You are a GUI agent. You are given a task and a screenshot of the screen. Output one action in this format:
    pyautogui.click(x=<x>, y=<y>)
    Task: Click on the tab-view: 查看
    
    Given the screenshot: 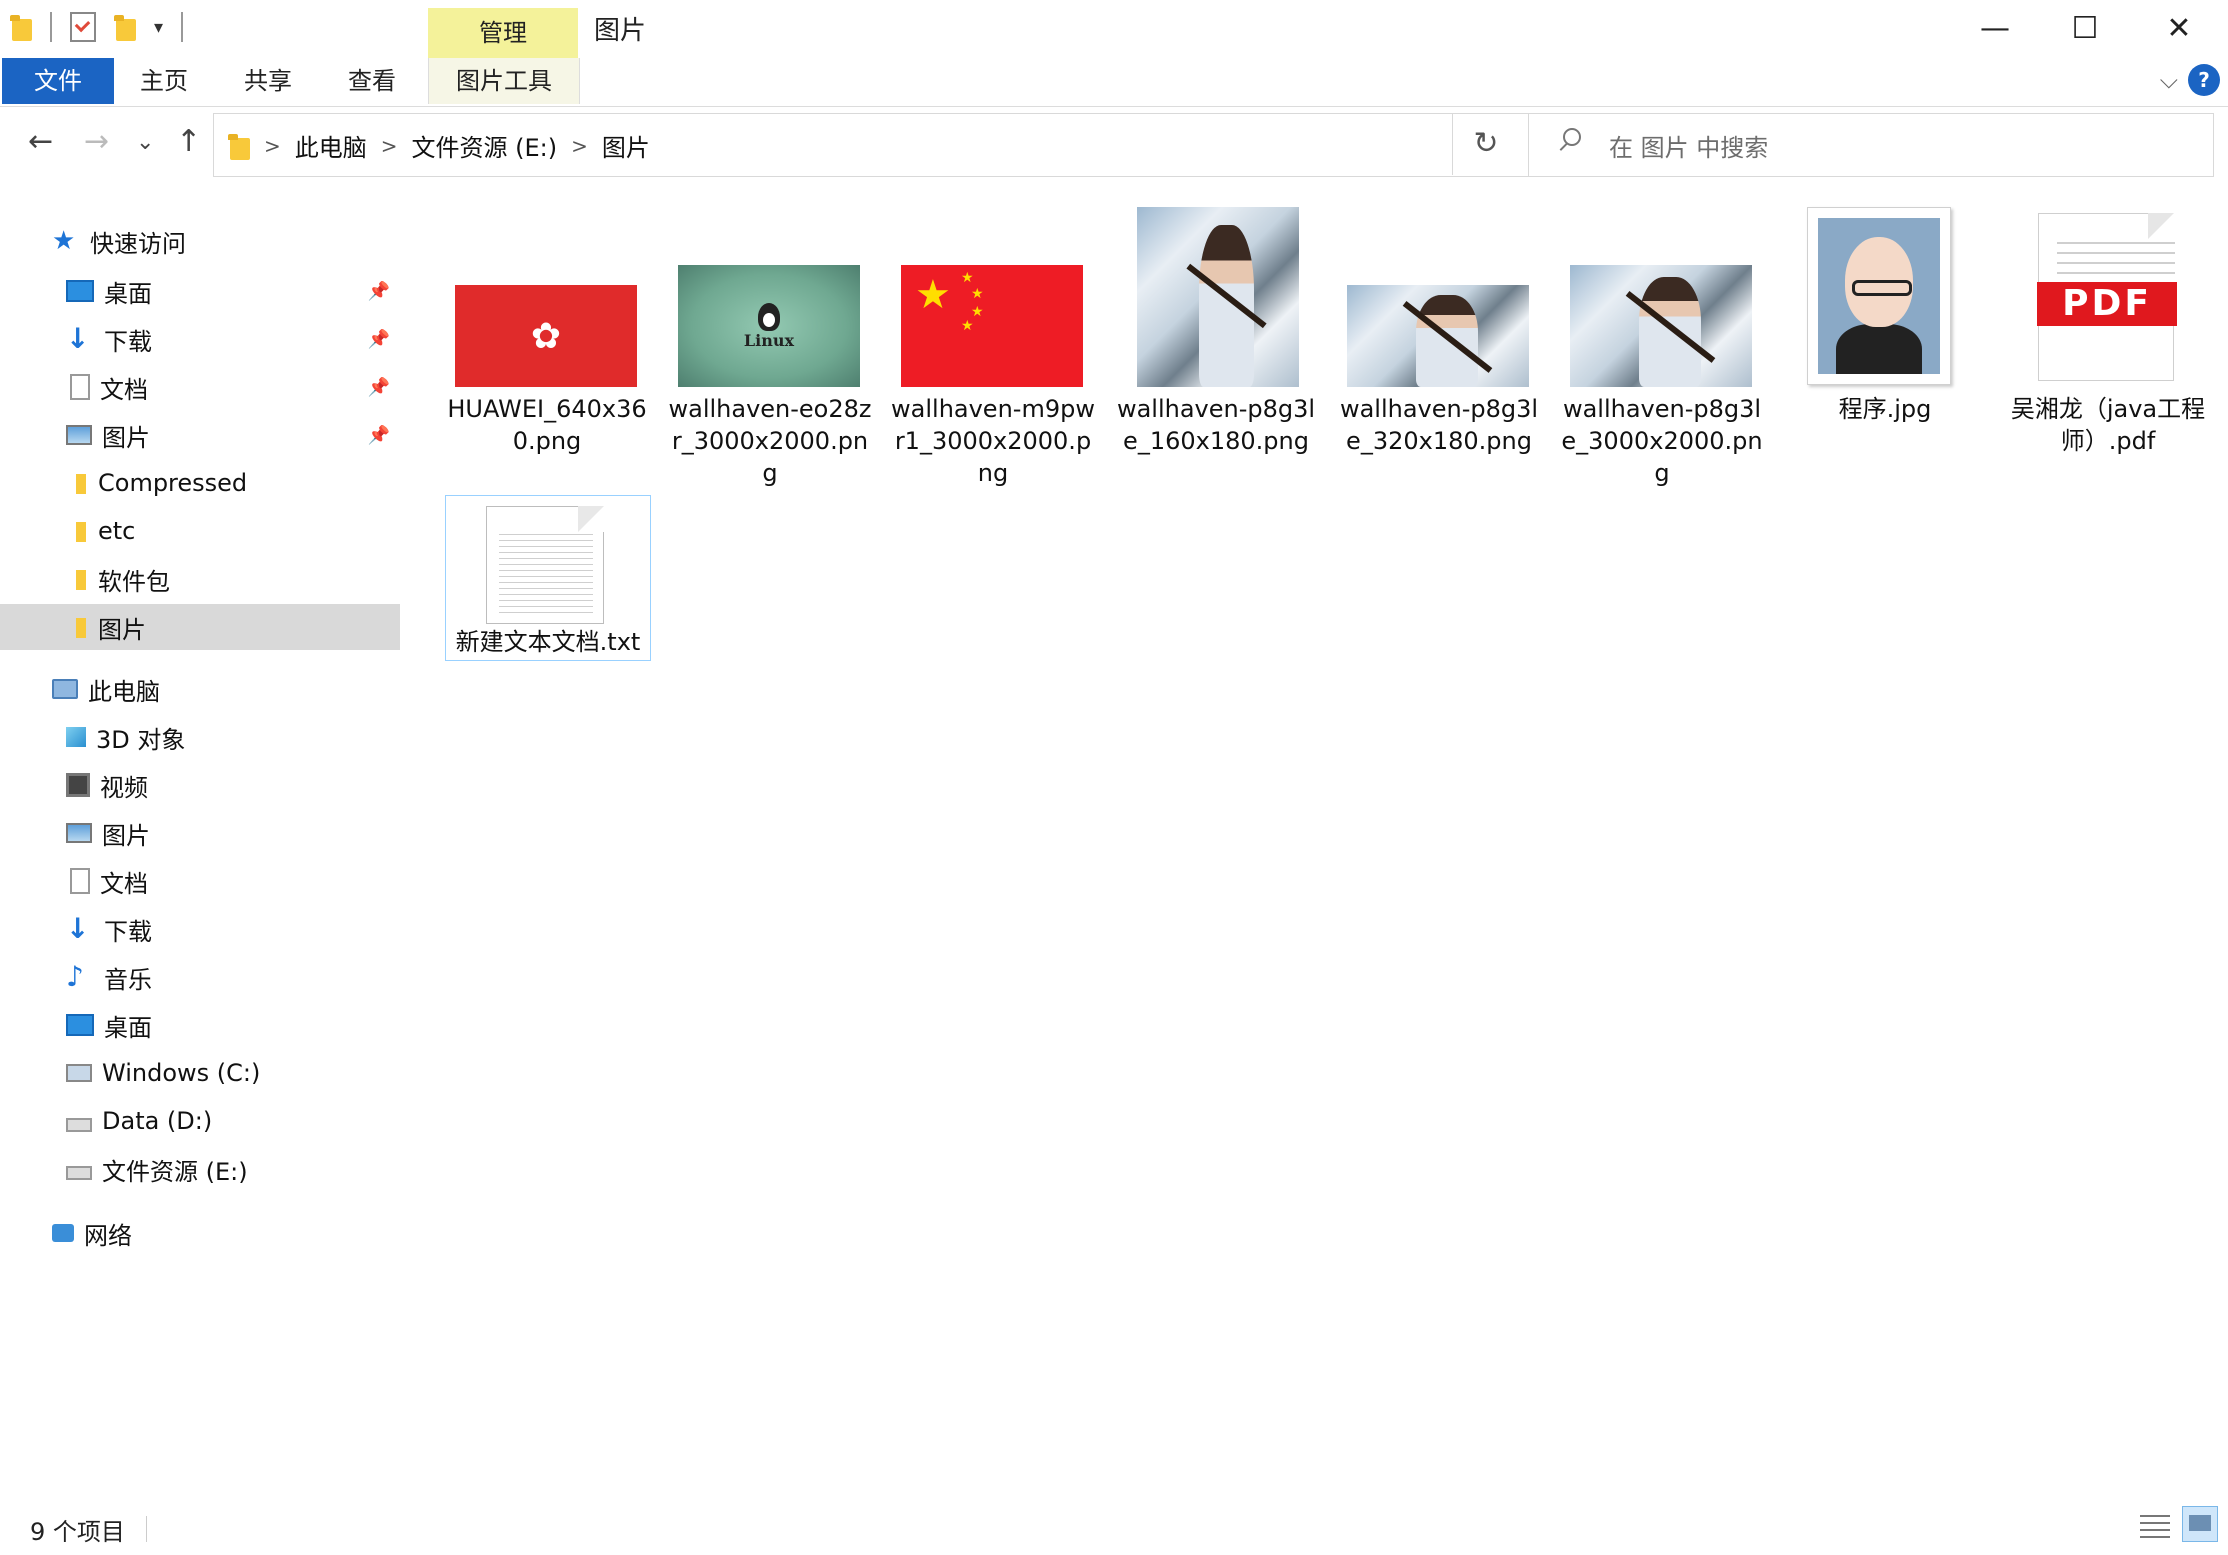 What is the action you would take?
    pyautogui.click(x=372, y=81)
    